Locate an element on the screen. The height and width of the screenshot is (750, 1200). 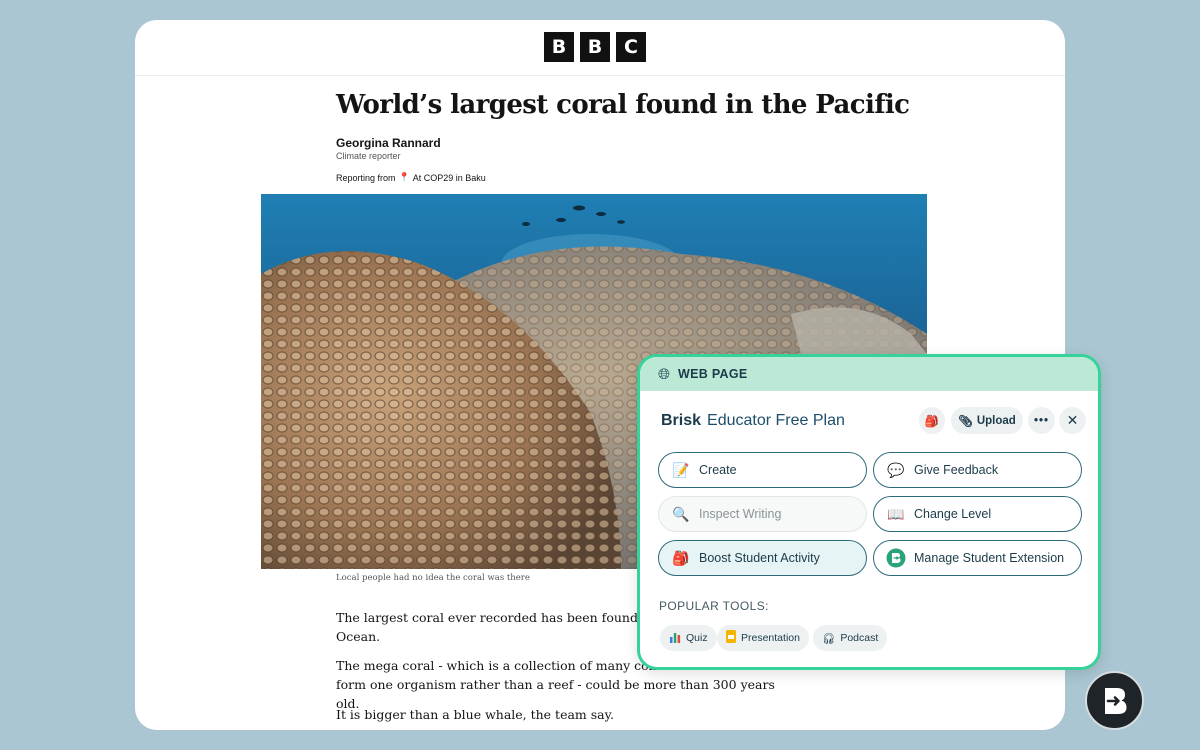
bbc-logo: B B C is located at coordinates (595, 47).